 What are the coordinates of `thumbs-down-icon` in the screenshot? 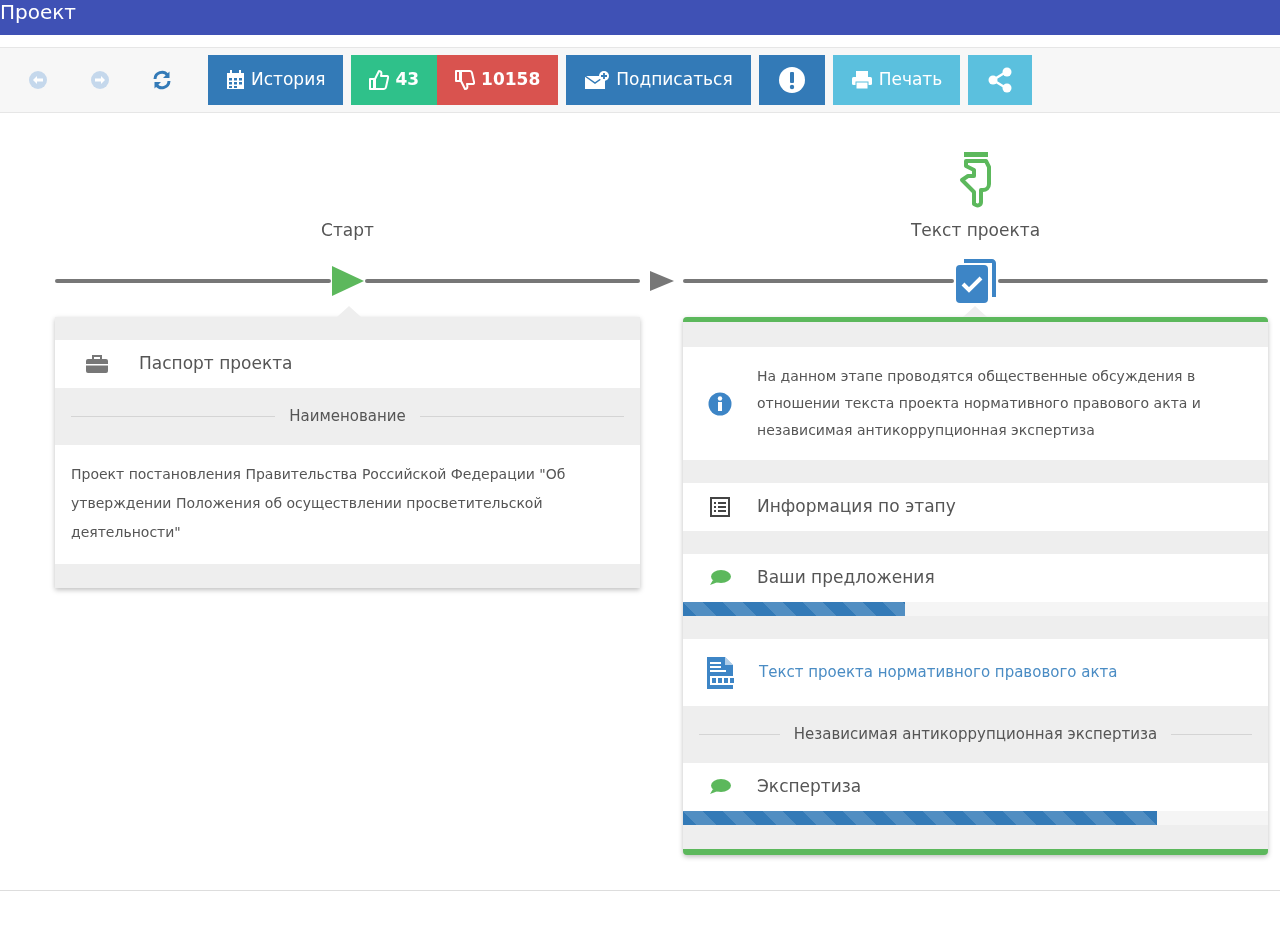 It's located at (465, 80).